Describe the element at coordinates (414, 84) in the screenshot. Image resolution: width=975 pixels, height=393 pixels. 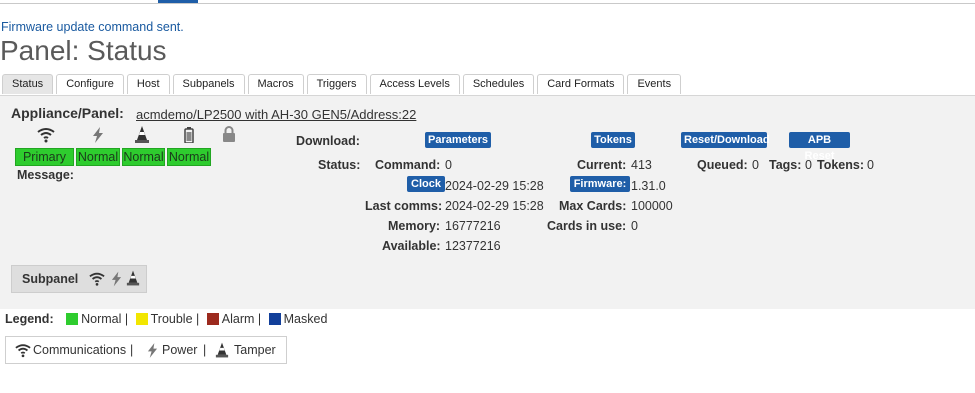
I see `tab-access-levels: Access Levels` at that location.